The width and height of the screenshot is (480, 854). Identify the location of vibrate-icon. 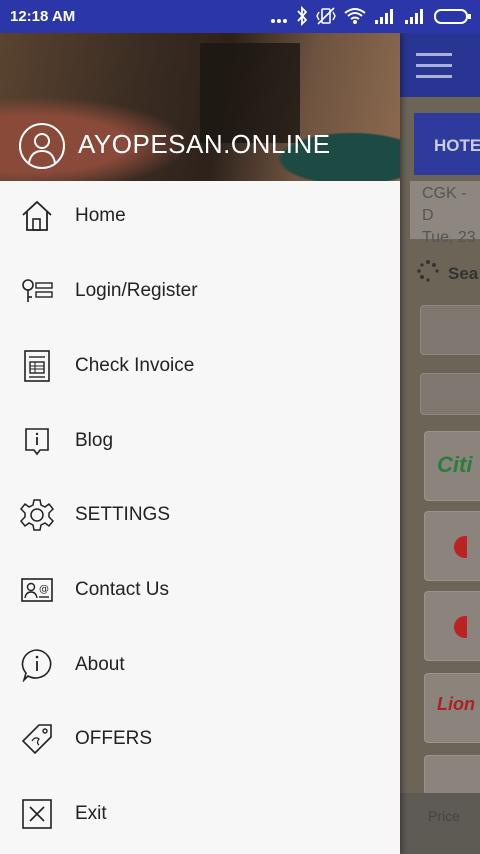
(326, 18).